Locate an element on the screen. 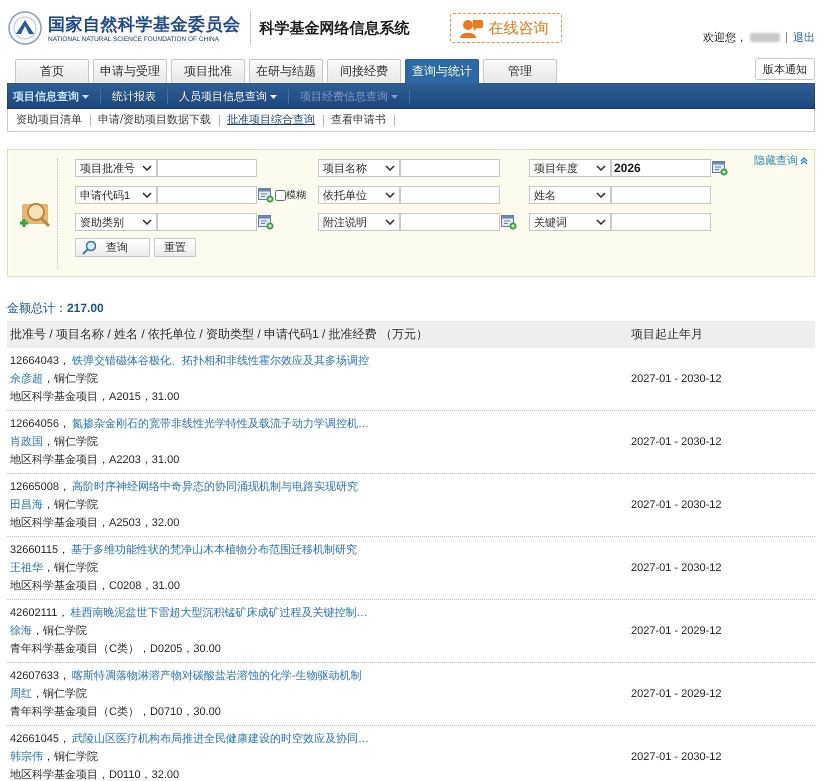  grant-number: 42607633， is located at coordinates (40, 676).